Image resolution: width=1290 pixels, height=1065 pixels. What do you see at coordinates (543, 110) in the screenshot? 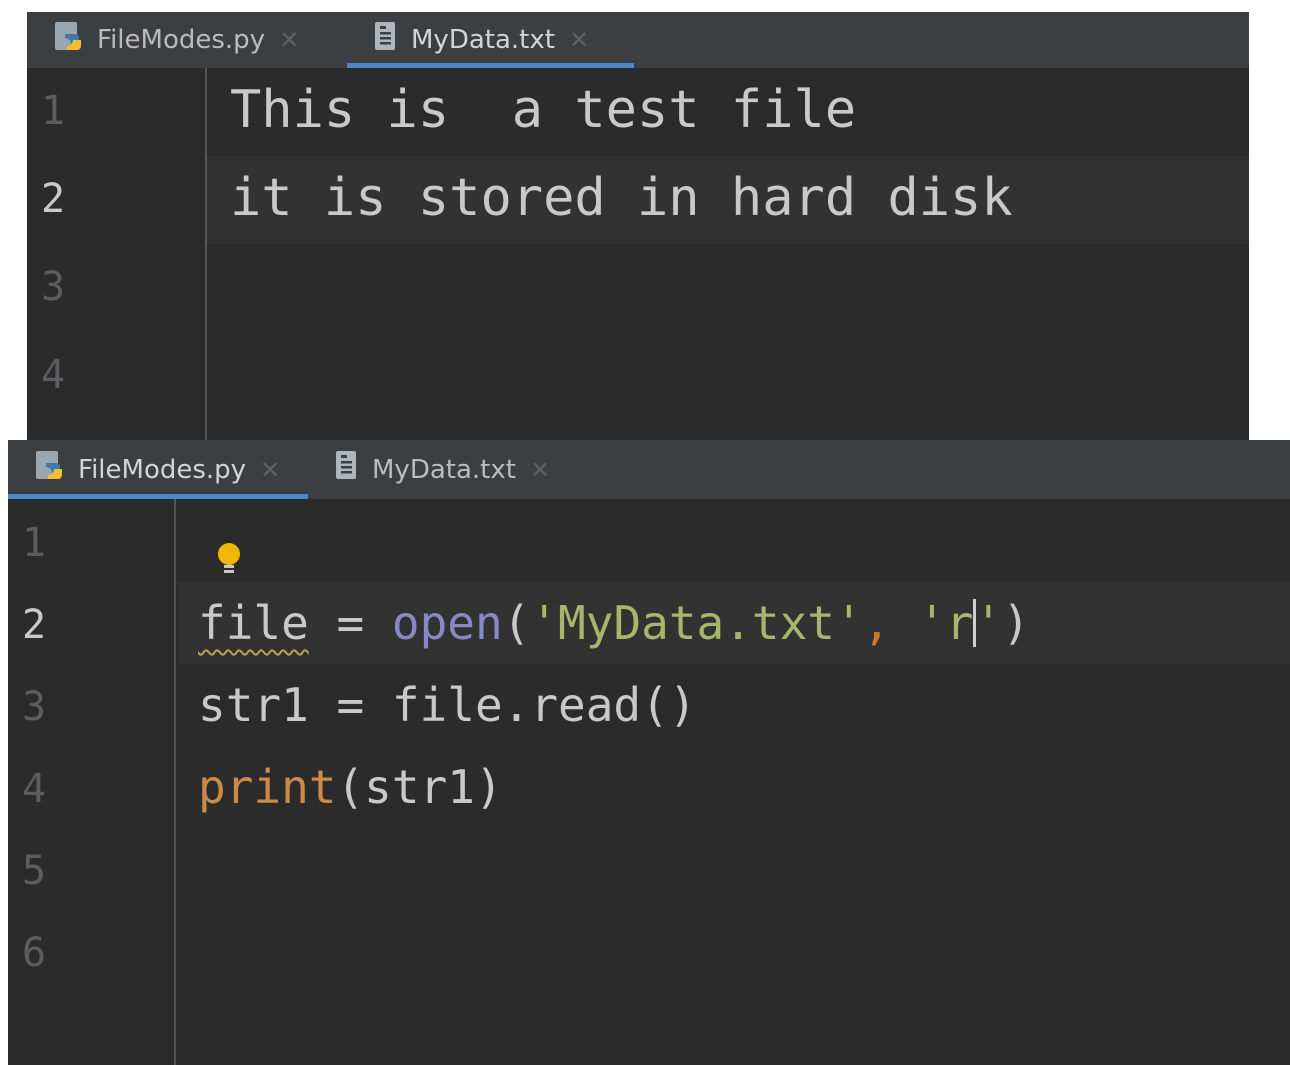
I see `code-line: This is a test file` at bounding box center [543, 110].